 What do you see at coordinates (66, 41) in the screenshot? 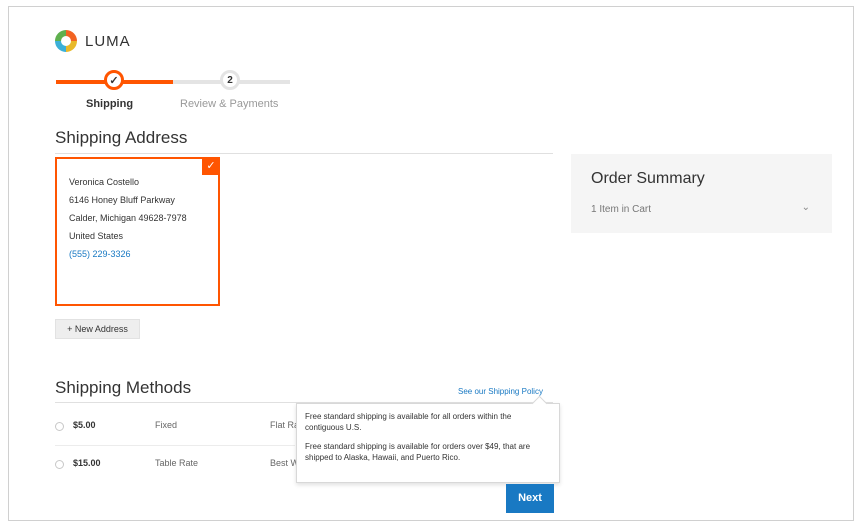
I see `luma-logo-icon` at bounding box center [66, 41].